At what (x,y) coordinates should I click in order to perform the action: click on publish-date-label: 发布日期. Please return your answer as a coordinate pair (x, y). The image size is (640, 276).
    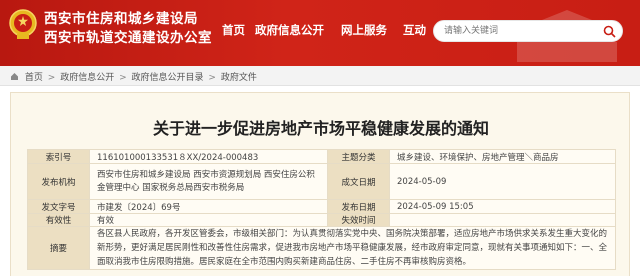
    Looking at the image, I should click on (358, 206).